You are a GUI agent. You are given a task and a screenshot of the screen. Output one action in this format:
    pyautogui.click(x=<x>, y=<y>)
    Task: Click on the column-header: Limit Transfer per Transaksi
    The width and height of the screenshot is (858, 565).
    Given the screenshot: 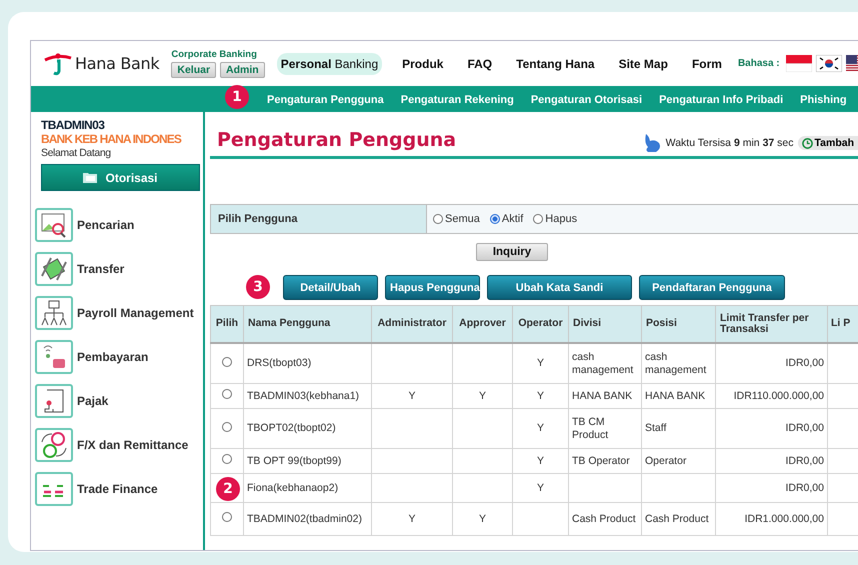 What is the action you would take?
    pyautogui.click(x=772, y=324)
    